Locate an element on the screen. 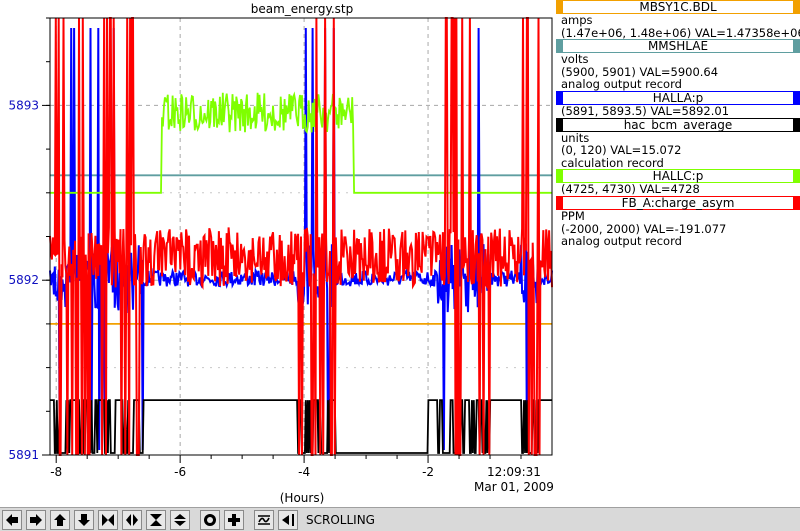  legend-entry-name: HALLA:p is located at coordinates (678, 97).